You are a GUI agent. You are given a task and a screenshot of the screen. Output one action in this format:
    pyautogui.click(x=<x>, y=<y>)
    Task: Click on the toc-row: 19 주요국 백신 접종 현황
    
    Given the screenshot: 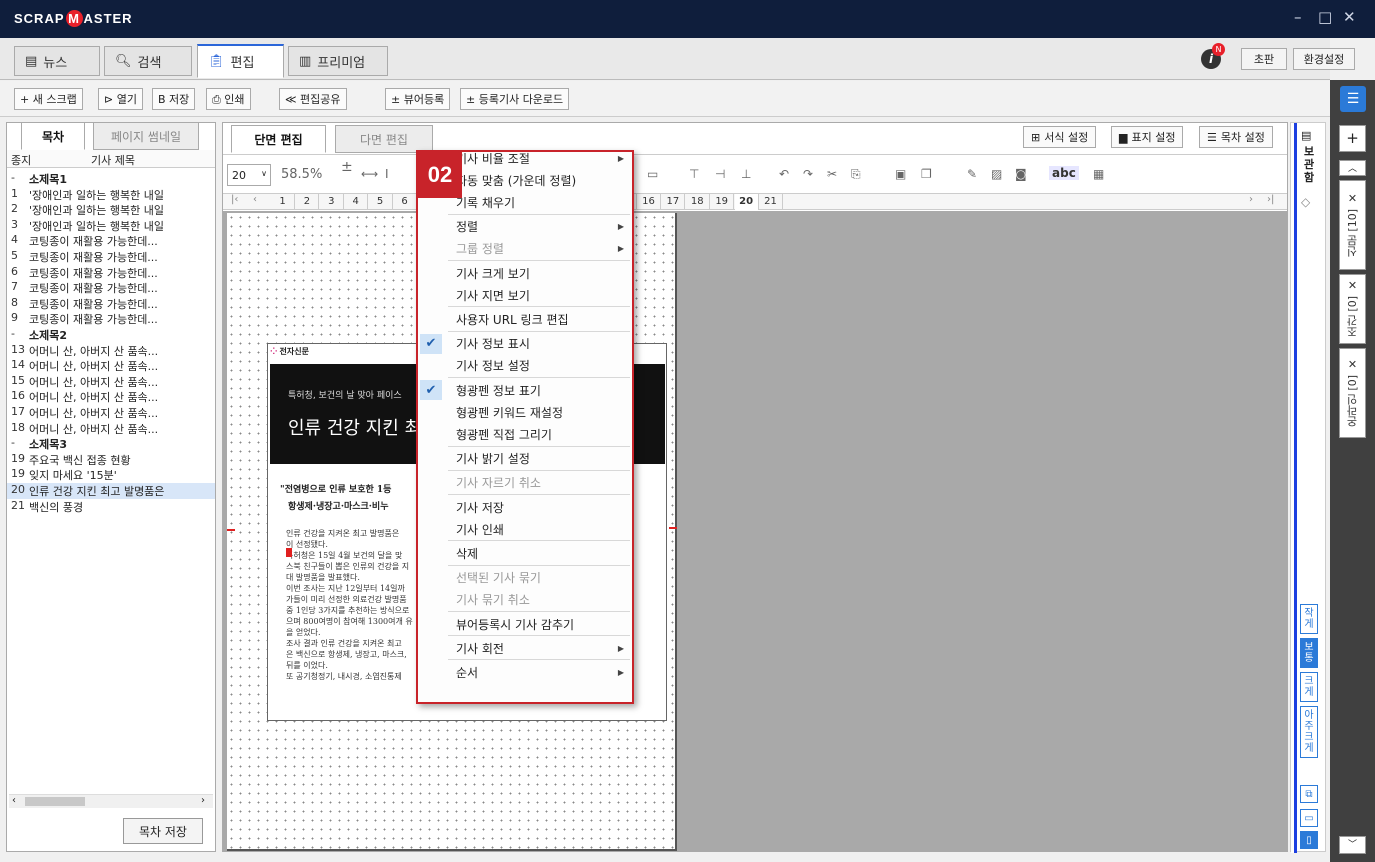 What is the action you would take?
    pyautogui.click(x=111, y=460)
    